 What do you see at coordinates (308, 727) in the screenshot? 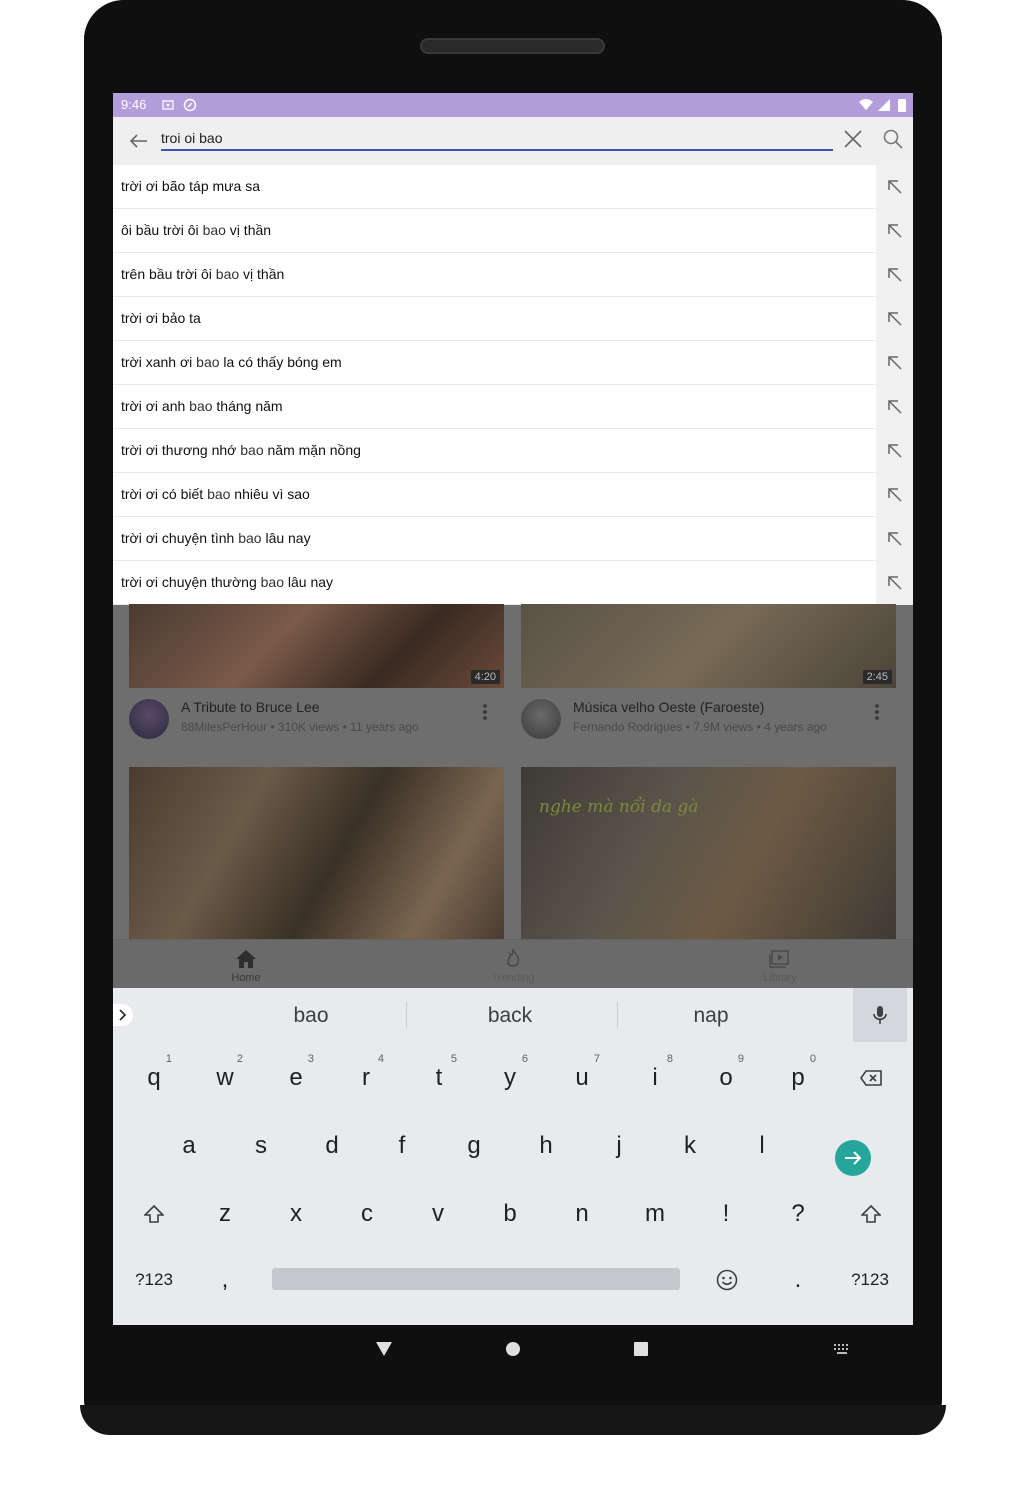
I see `view-count: 310K views` at bounding box center [308, 727].